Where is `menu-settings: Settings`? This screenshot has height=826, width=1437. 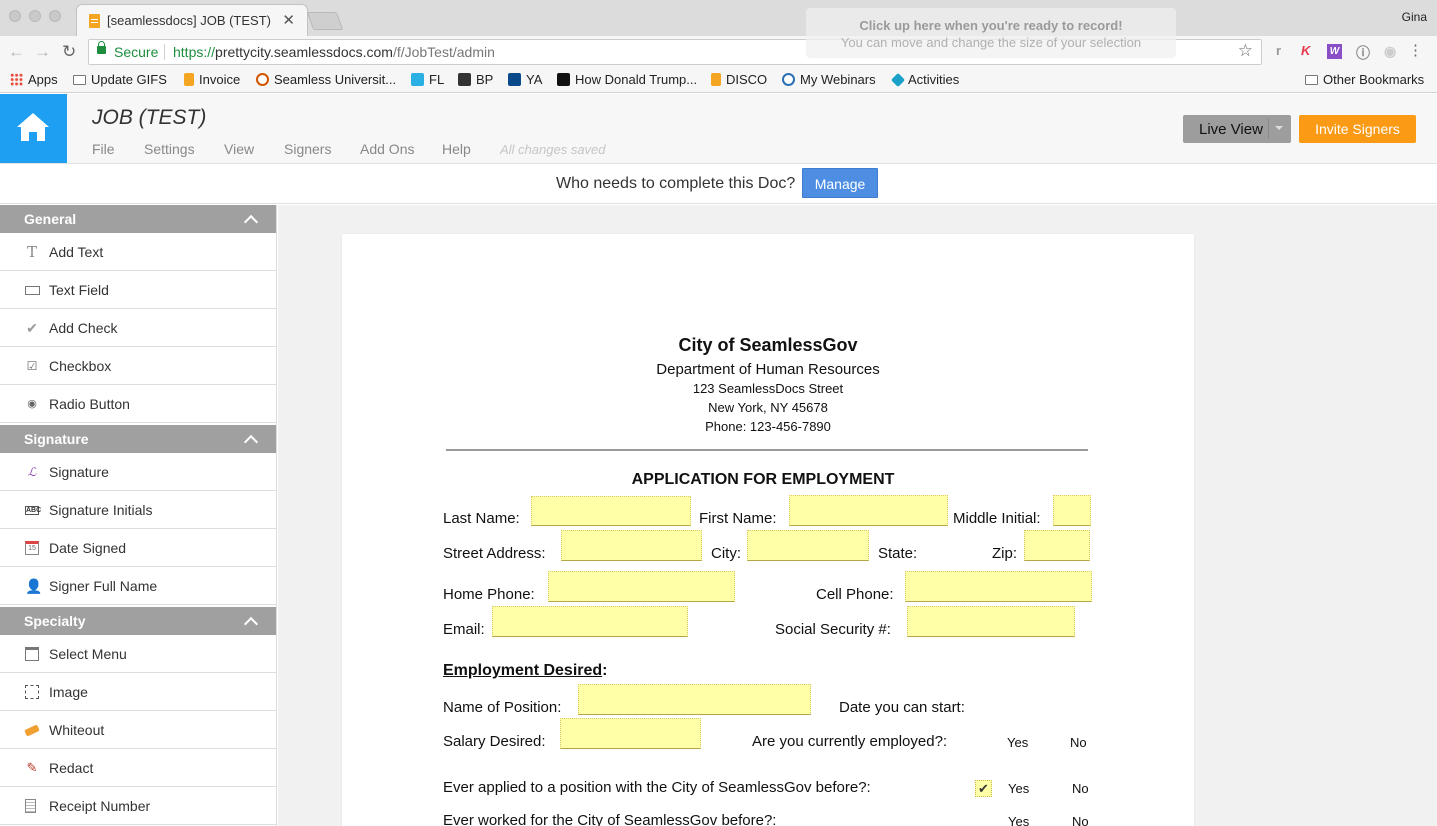
menu-settings: Settings is located at coordinates (169, 149).